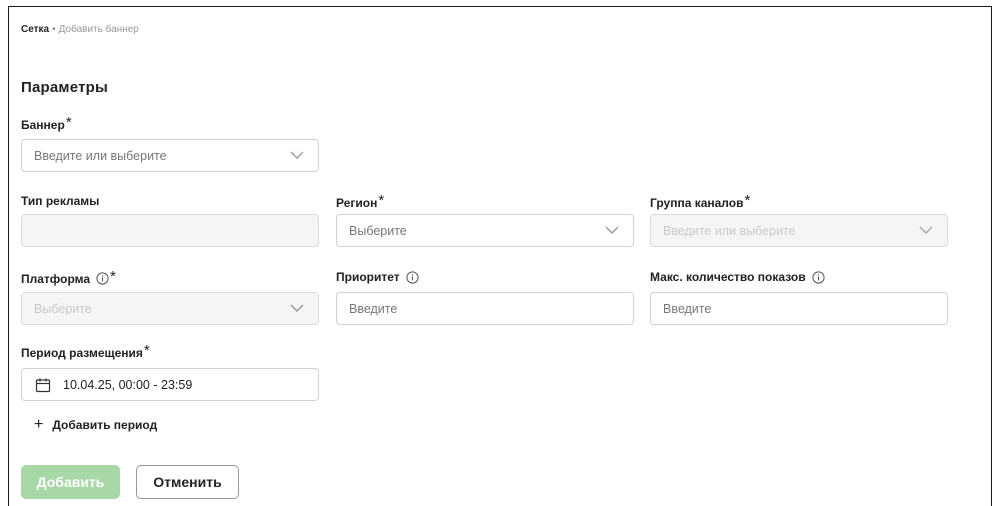 This screenshot has width=995, height=506. I want to click on cancel-button: Отменить, so click(187, 482).